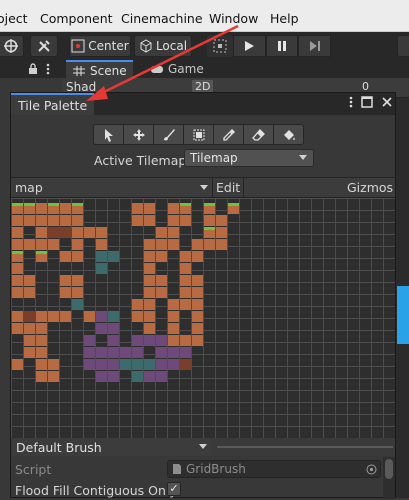  Describe the element at coordinates (29, 187) in the screenshot. I see `palette-dropdown: map` at that location.